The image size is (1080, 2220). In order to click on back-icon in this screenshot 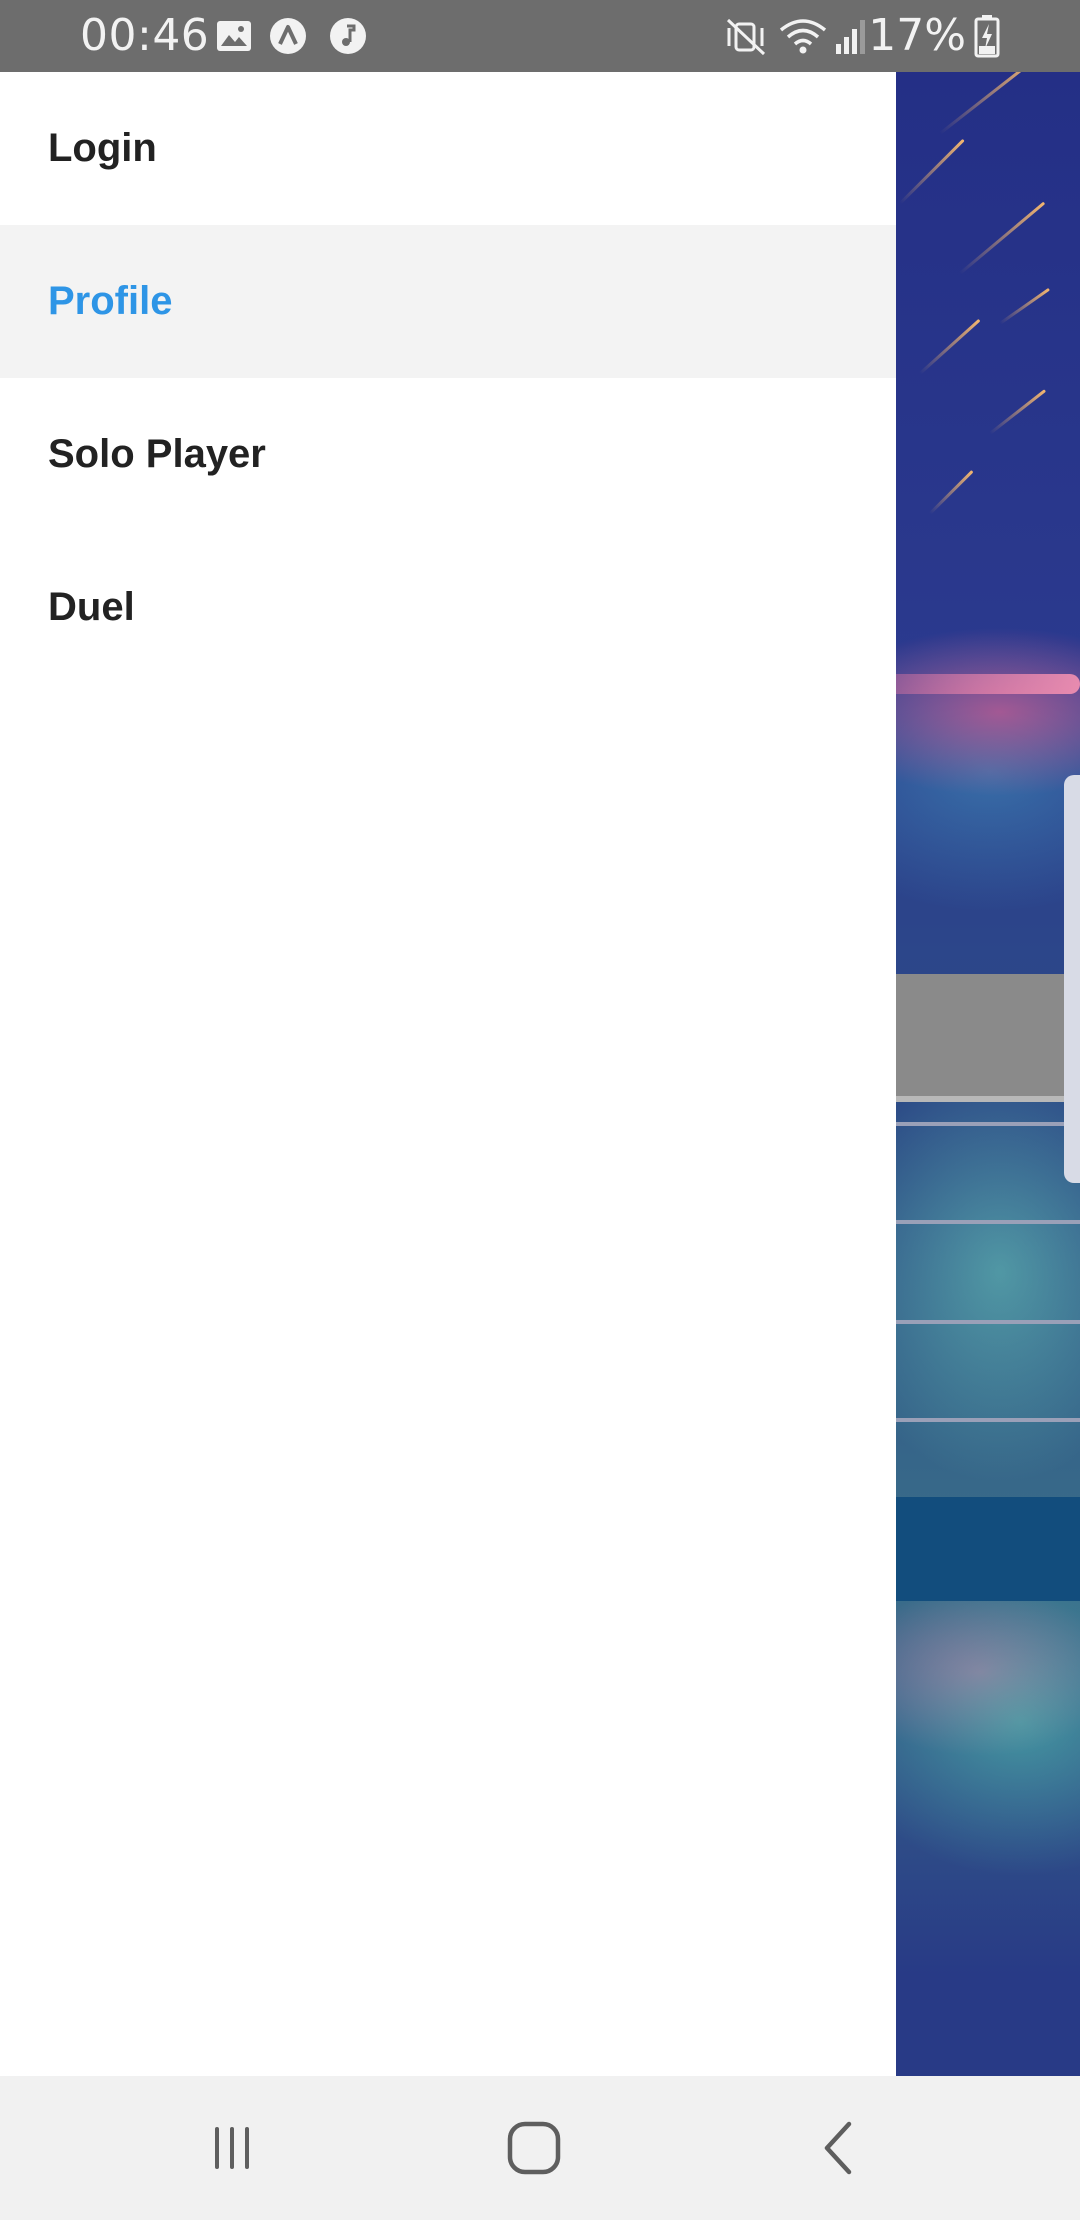, I will do `click(838, 2148)`.